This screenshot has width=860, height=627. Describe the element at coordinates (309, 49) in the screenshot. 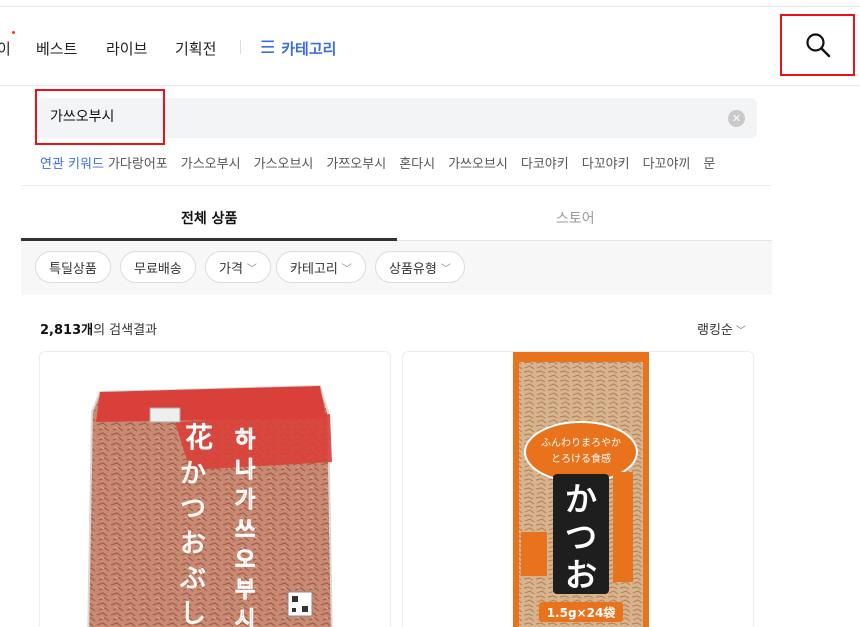

I see `category-label: 카테고리` at that location.